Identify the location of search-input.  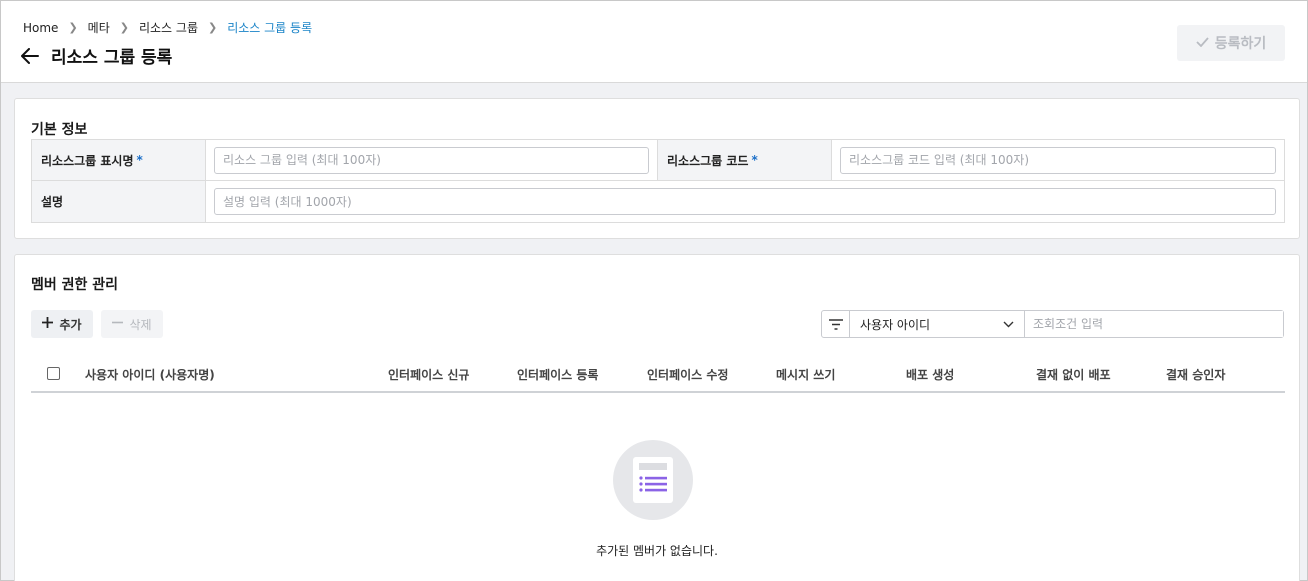
(1154, 324).